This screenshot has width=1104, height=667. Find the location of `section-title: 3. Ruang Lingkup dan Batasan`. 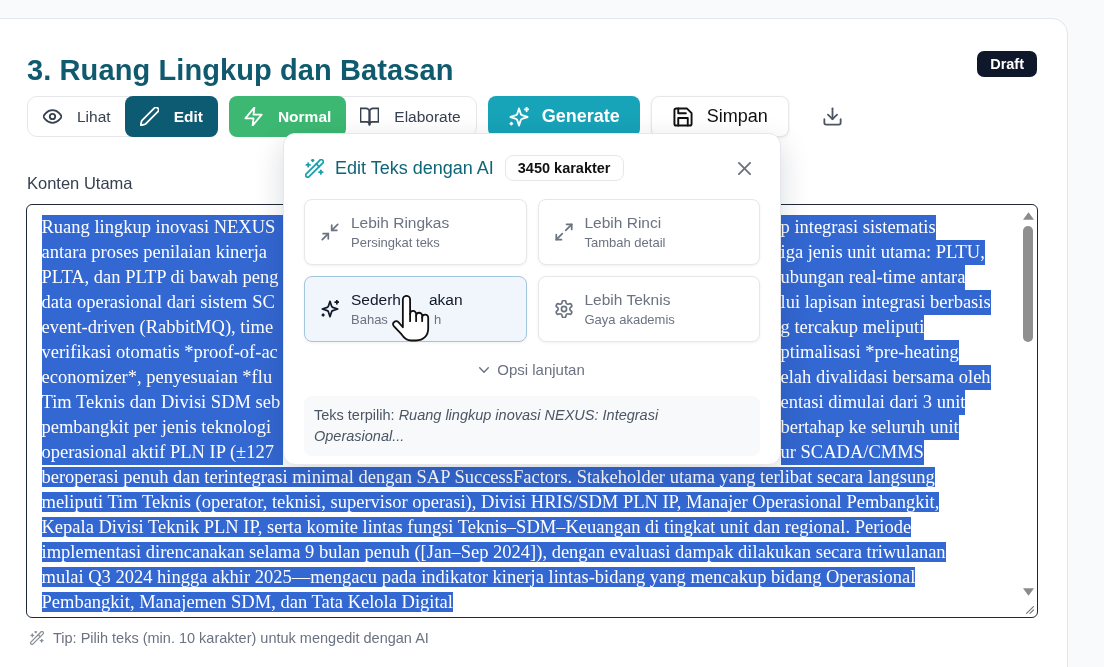

section-title: 3. Ruang Lingkup dan Batasan is located at coordinates (240, 70).